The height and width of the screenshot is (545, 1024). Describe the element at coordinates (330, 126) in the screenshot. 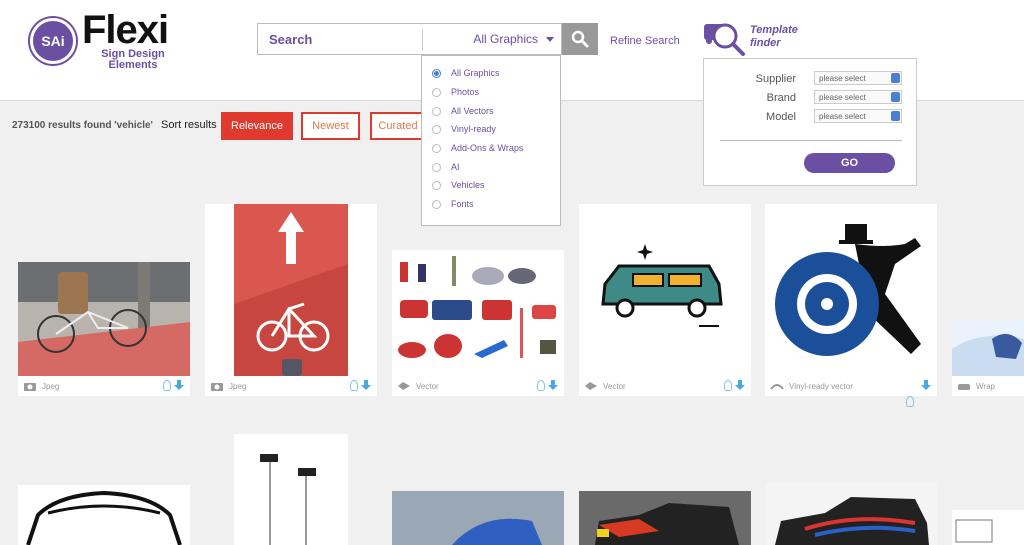

I see `sort-newest-button: Newest` at that location.